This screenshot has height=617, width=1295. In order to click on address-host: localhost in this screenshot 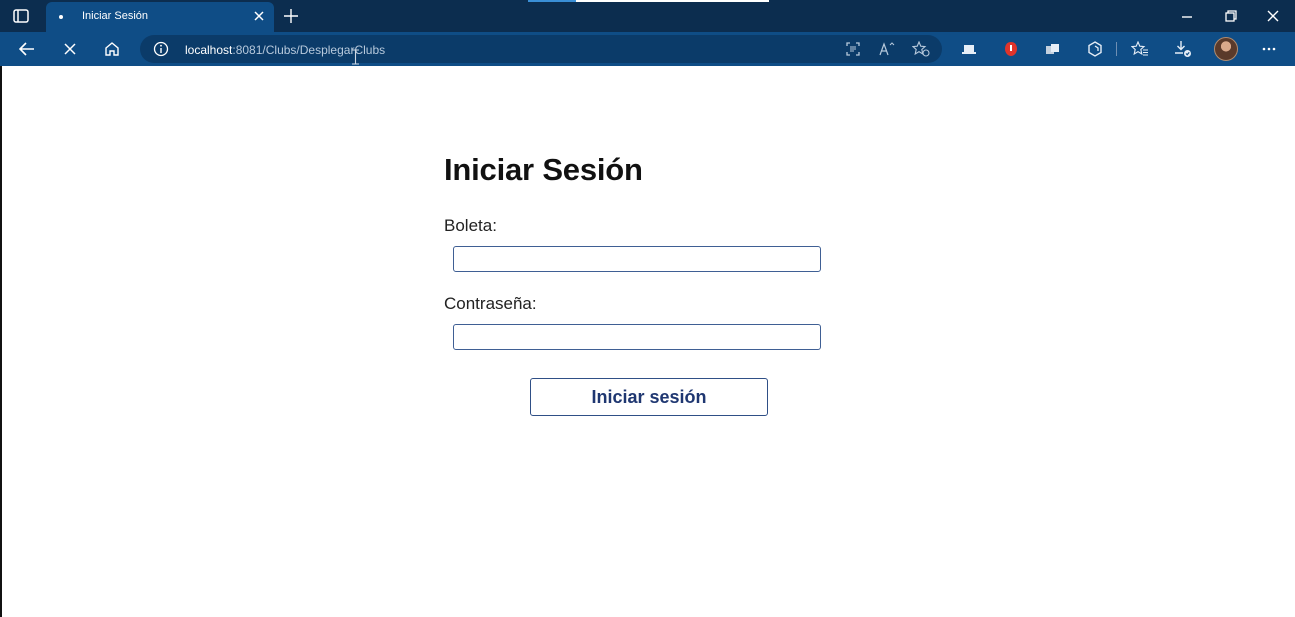, I will do `click(209, 50)`.